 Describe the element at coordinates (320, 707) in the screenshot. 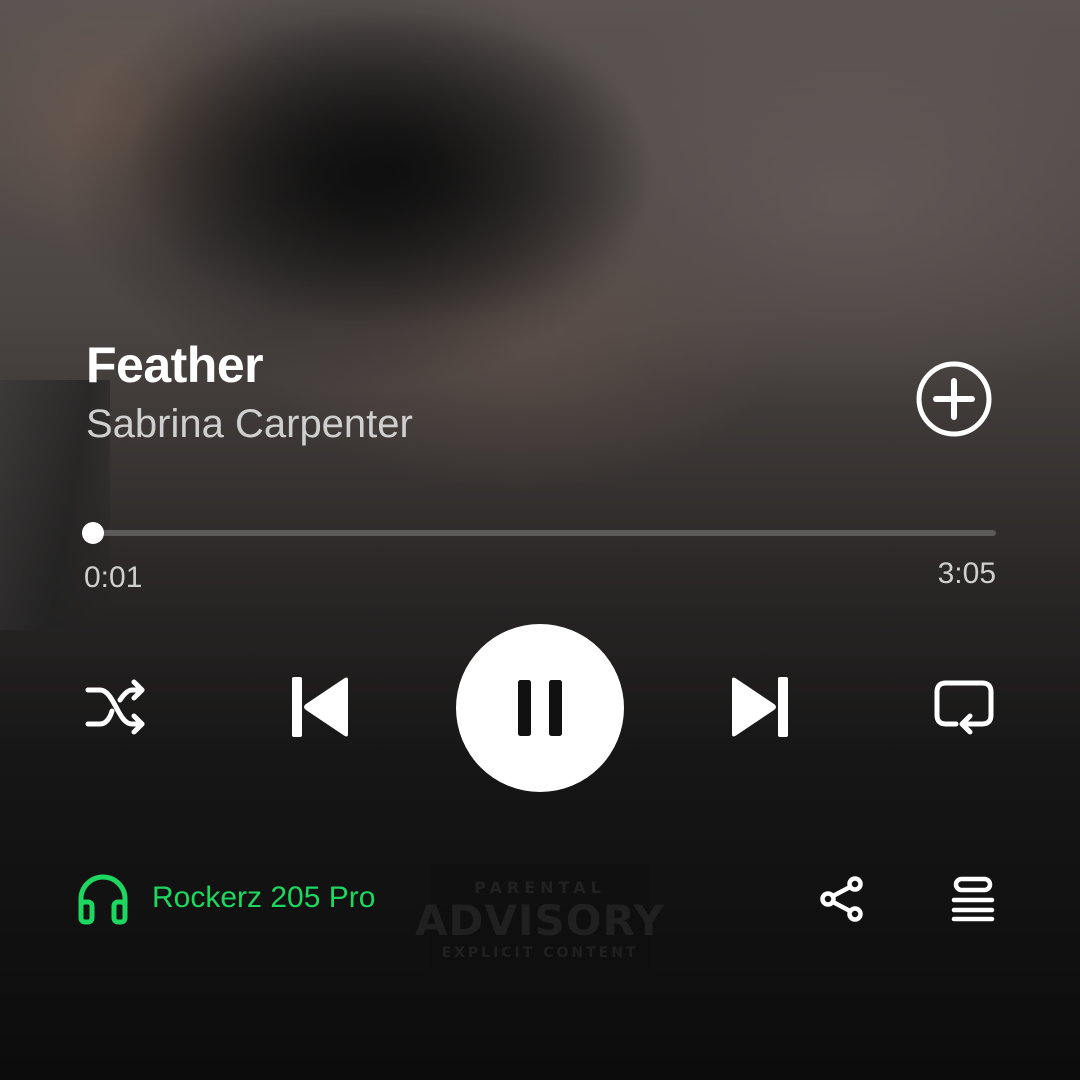

I see `skip-previous-icon` at that location.